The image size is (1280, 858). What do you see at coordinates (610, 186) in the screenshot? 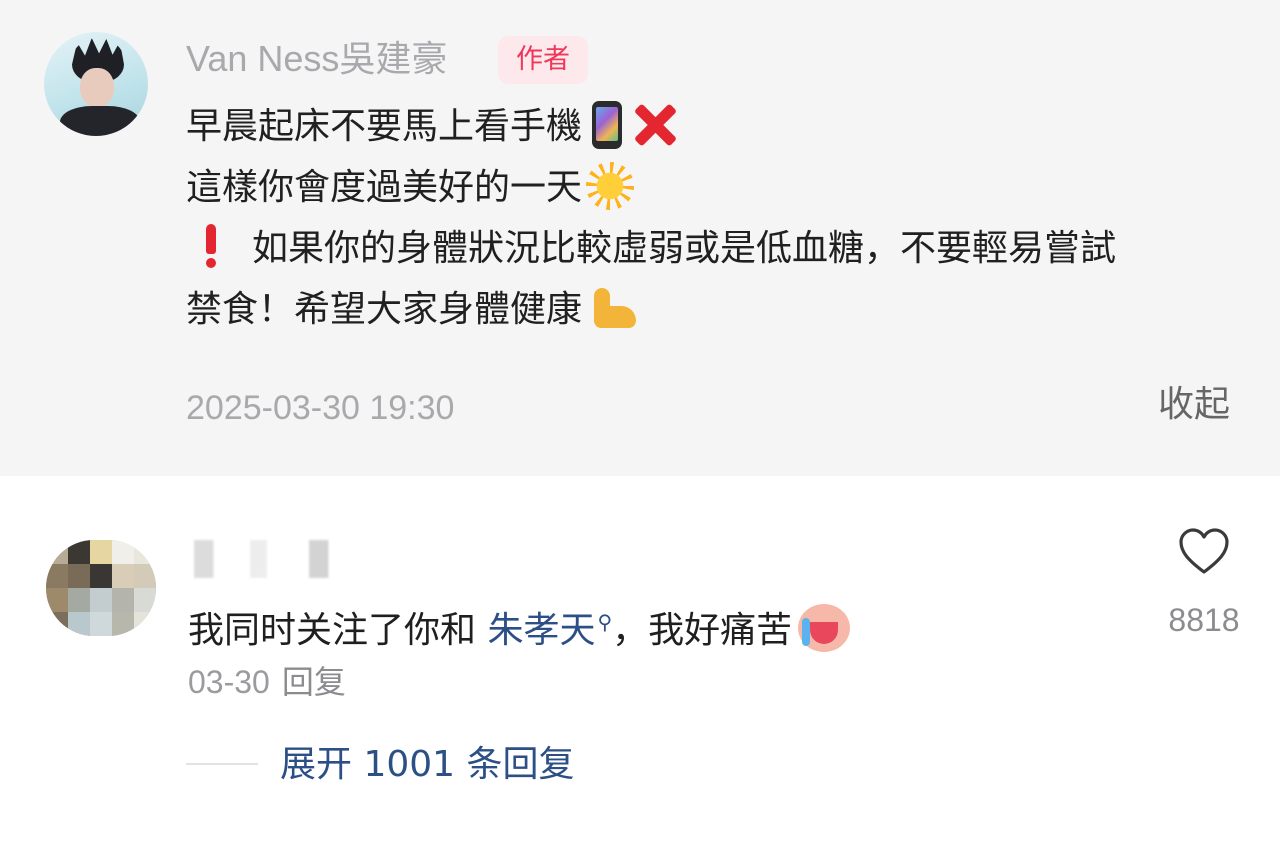
I see `sun-icon` at bounding box center [610, 186].